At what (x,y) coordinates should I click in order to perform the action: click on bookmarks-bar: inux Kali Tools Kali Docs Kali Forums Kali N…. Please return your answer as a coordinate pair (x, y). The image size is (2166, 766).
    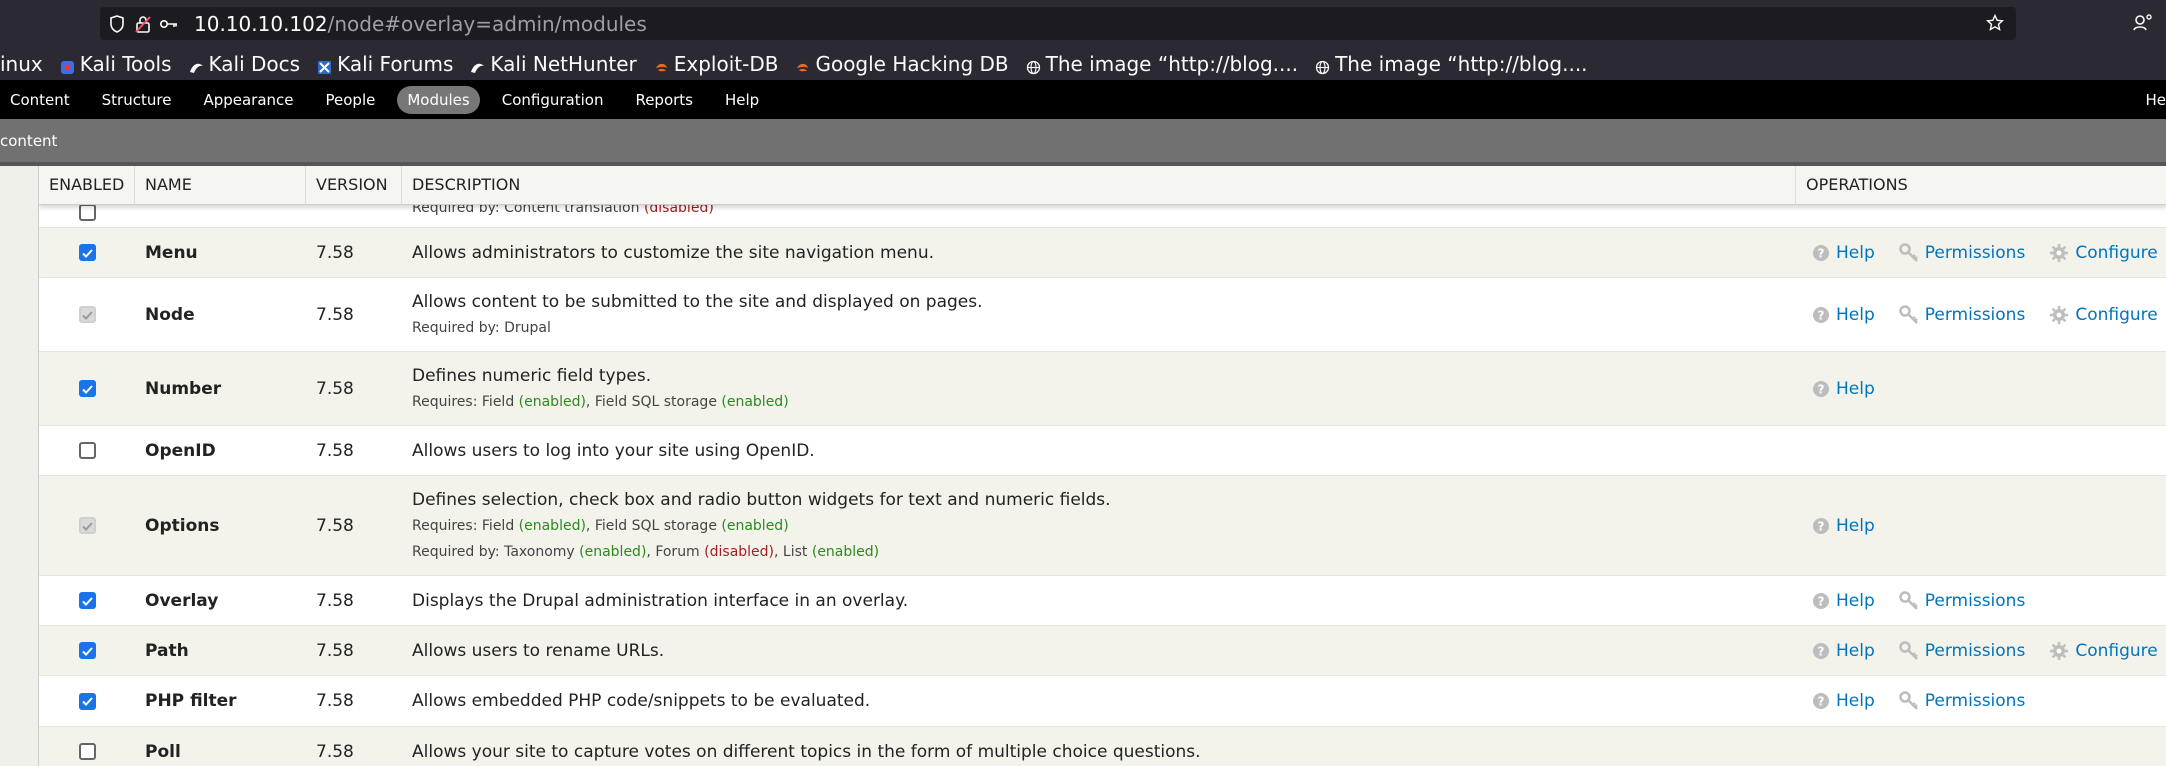
    Looking at the image, I should click on (1083, 63).